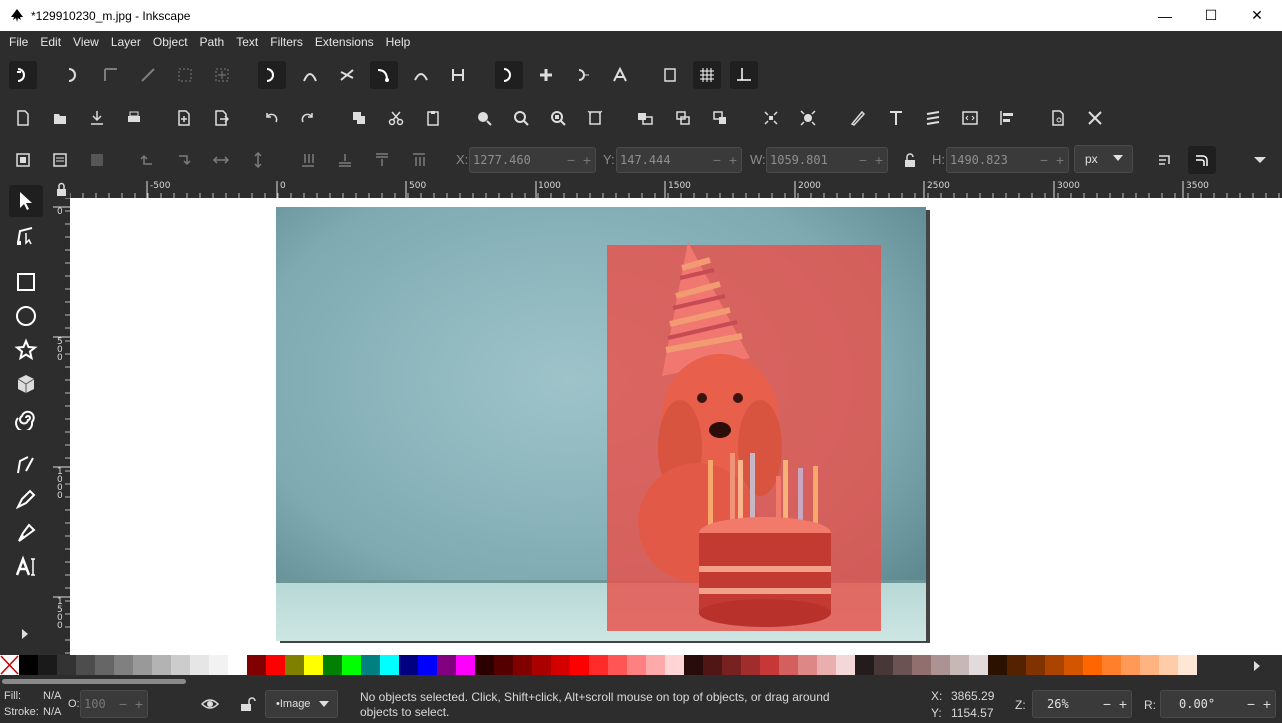 Image resolution: width=1282 pixels, height=723 pixels. What do you see at coordinates (52, 696) in the screenshot?
I see `fill-value: N/A` at bounding box center [52, 696].